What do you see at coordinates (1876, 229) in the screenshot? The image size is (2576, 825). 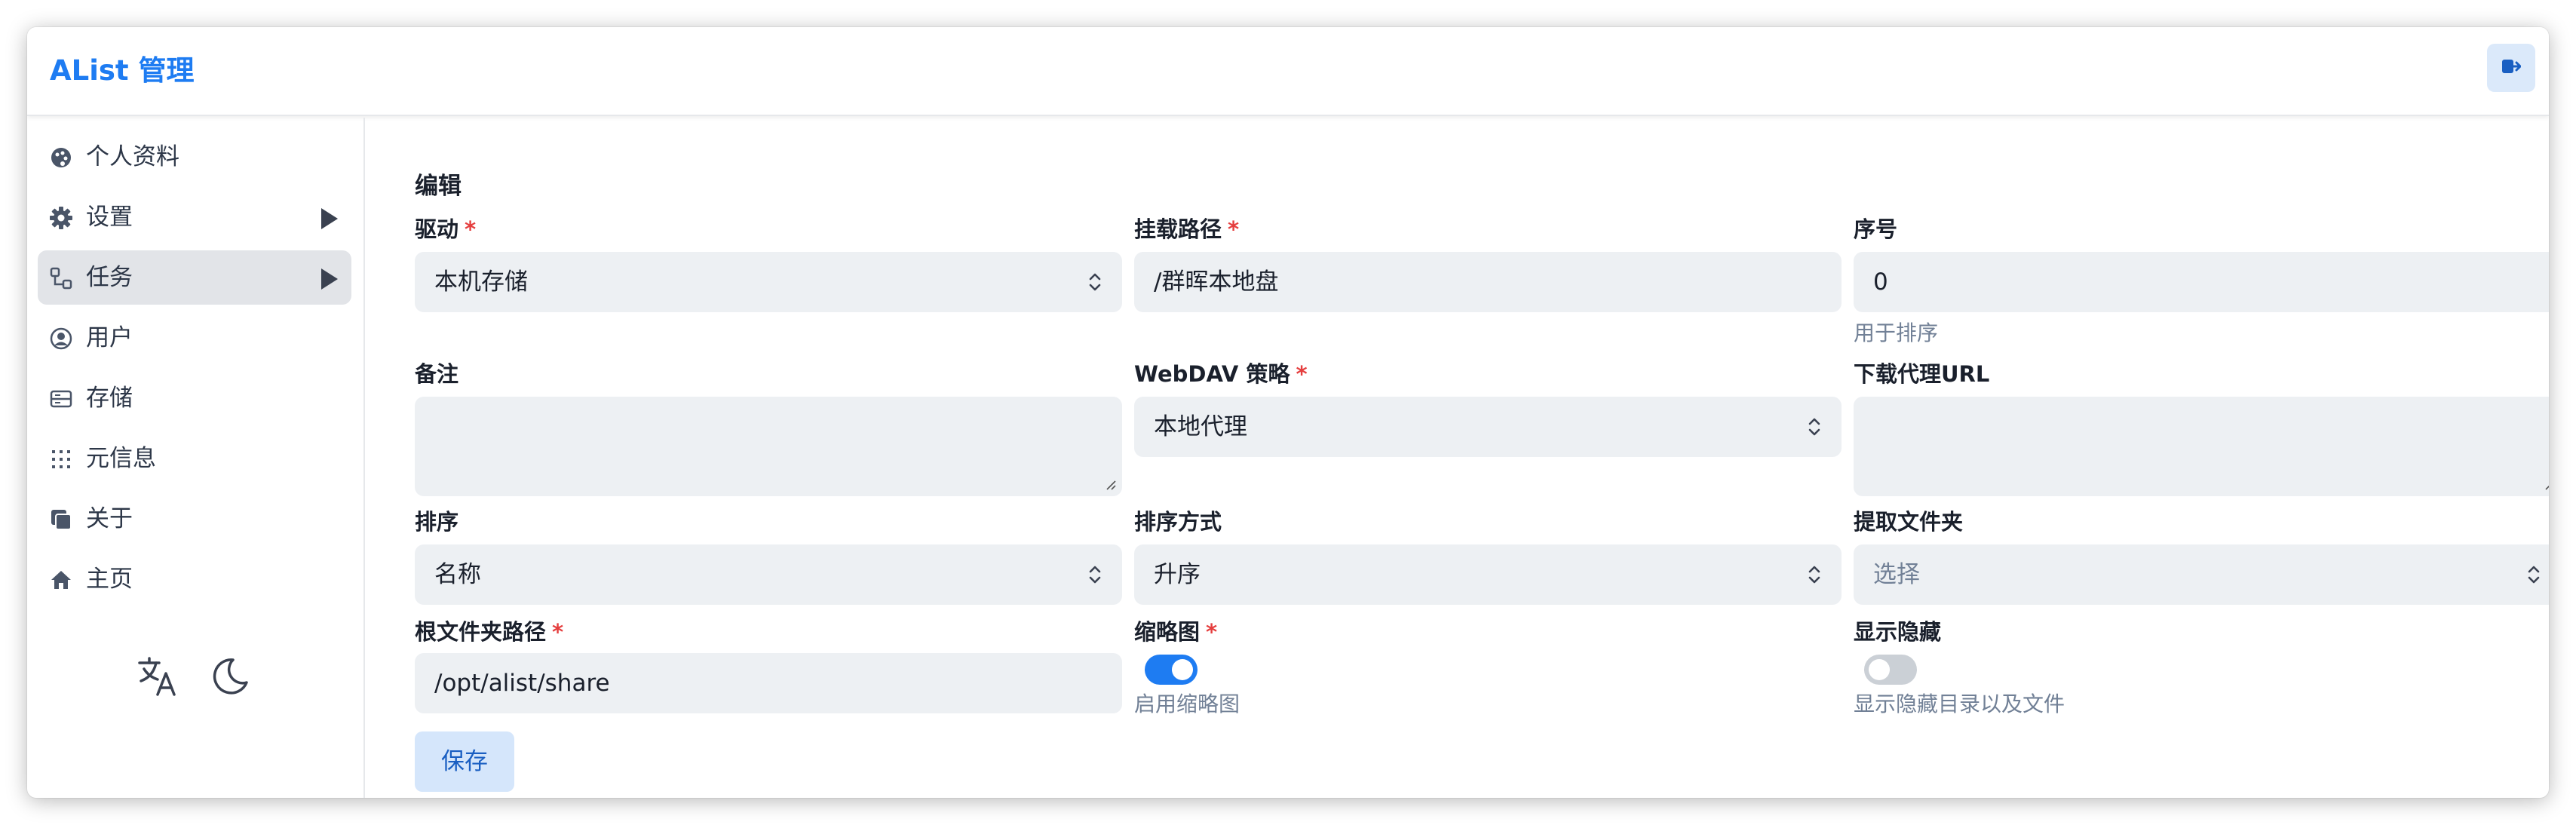 I see `order-label: 序号` at bounding box center [1876, 229].